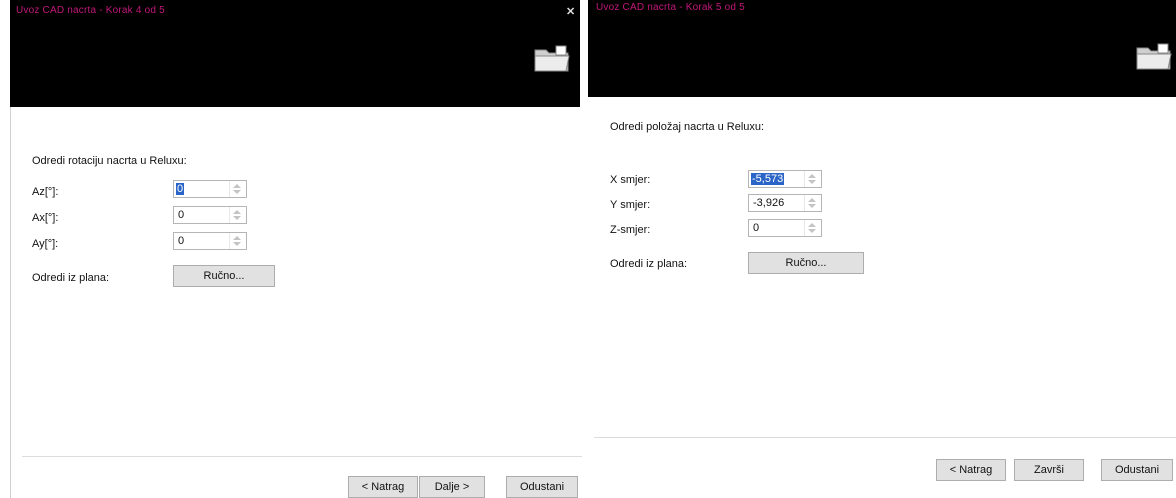  I want to click on x-label: X smjer:, so click(630, 180).